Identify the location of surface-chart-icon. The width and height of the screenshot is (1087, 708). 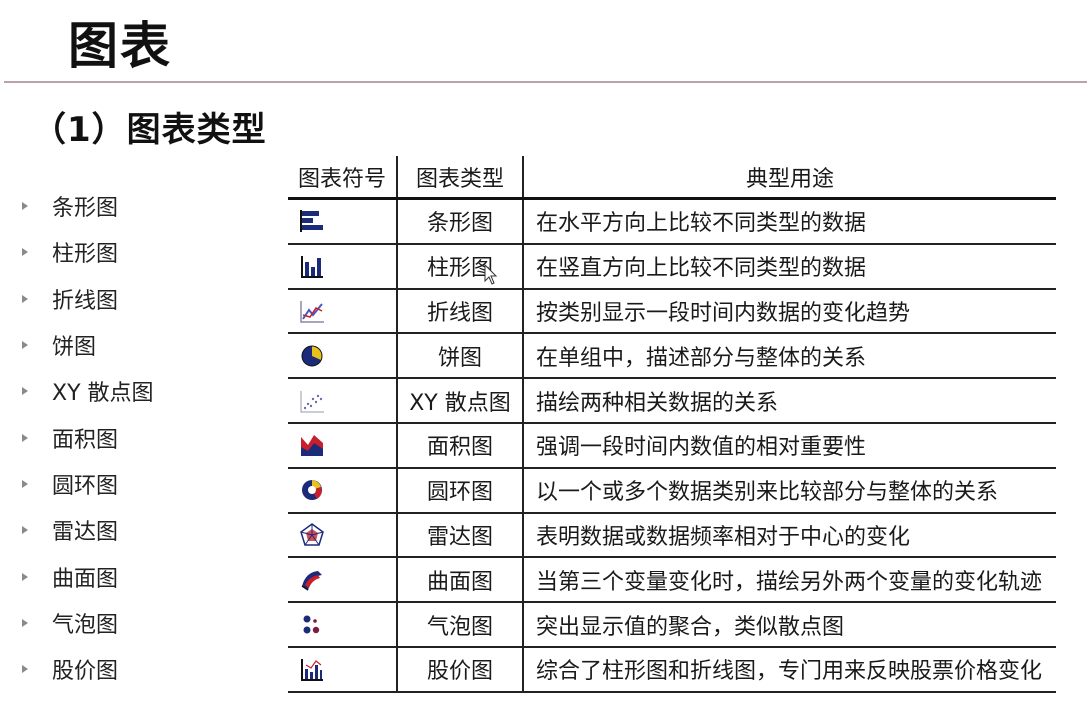
(311, 580).